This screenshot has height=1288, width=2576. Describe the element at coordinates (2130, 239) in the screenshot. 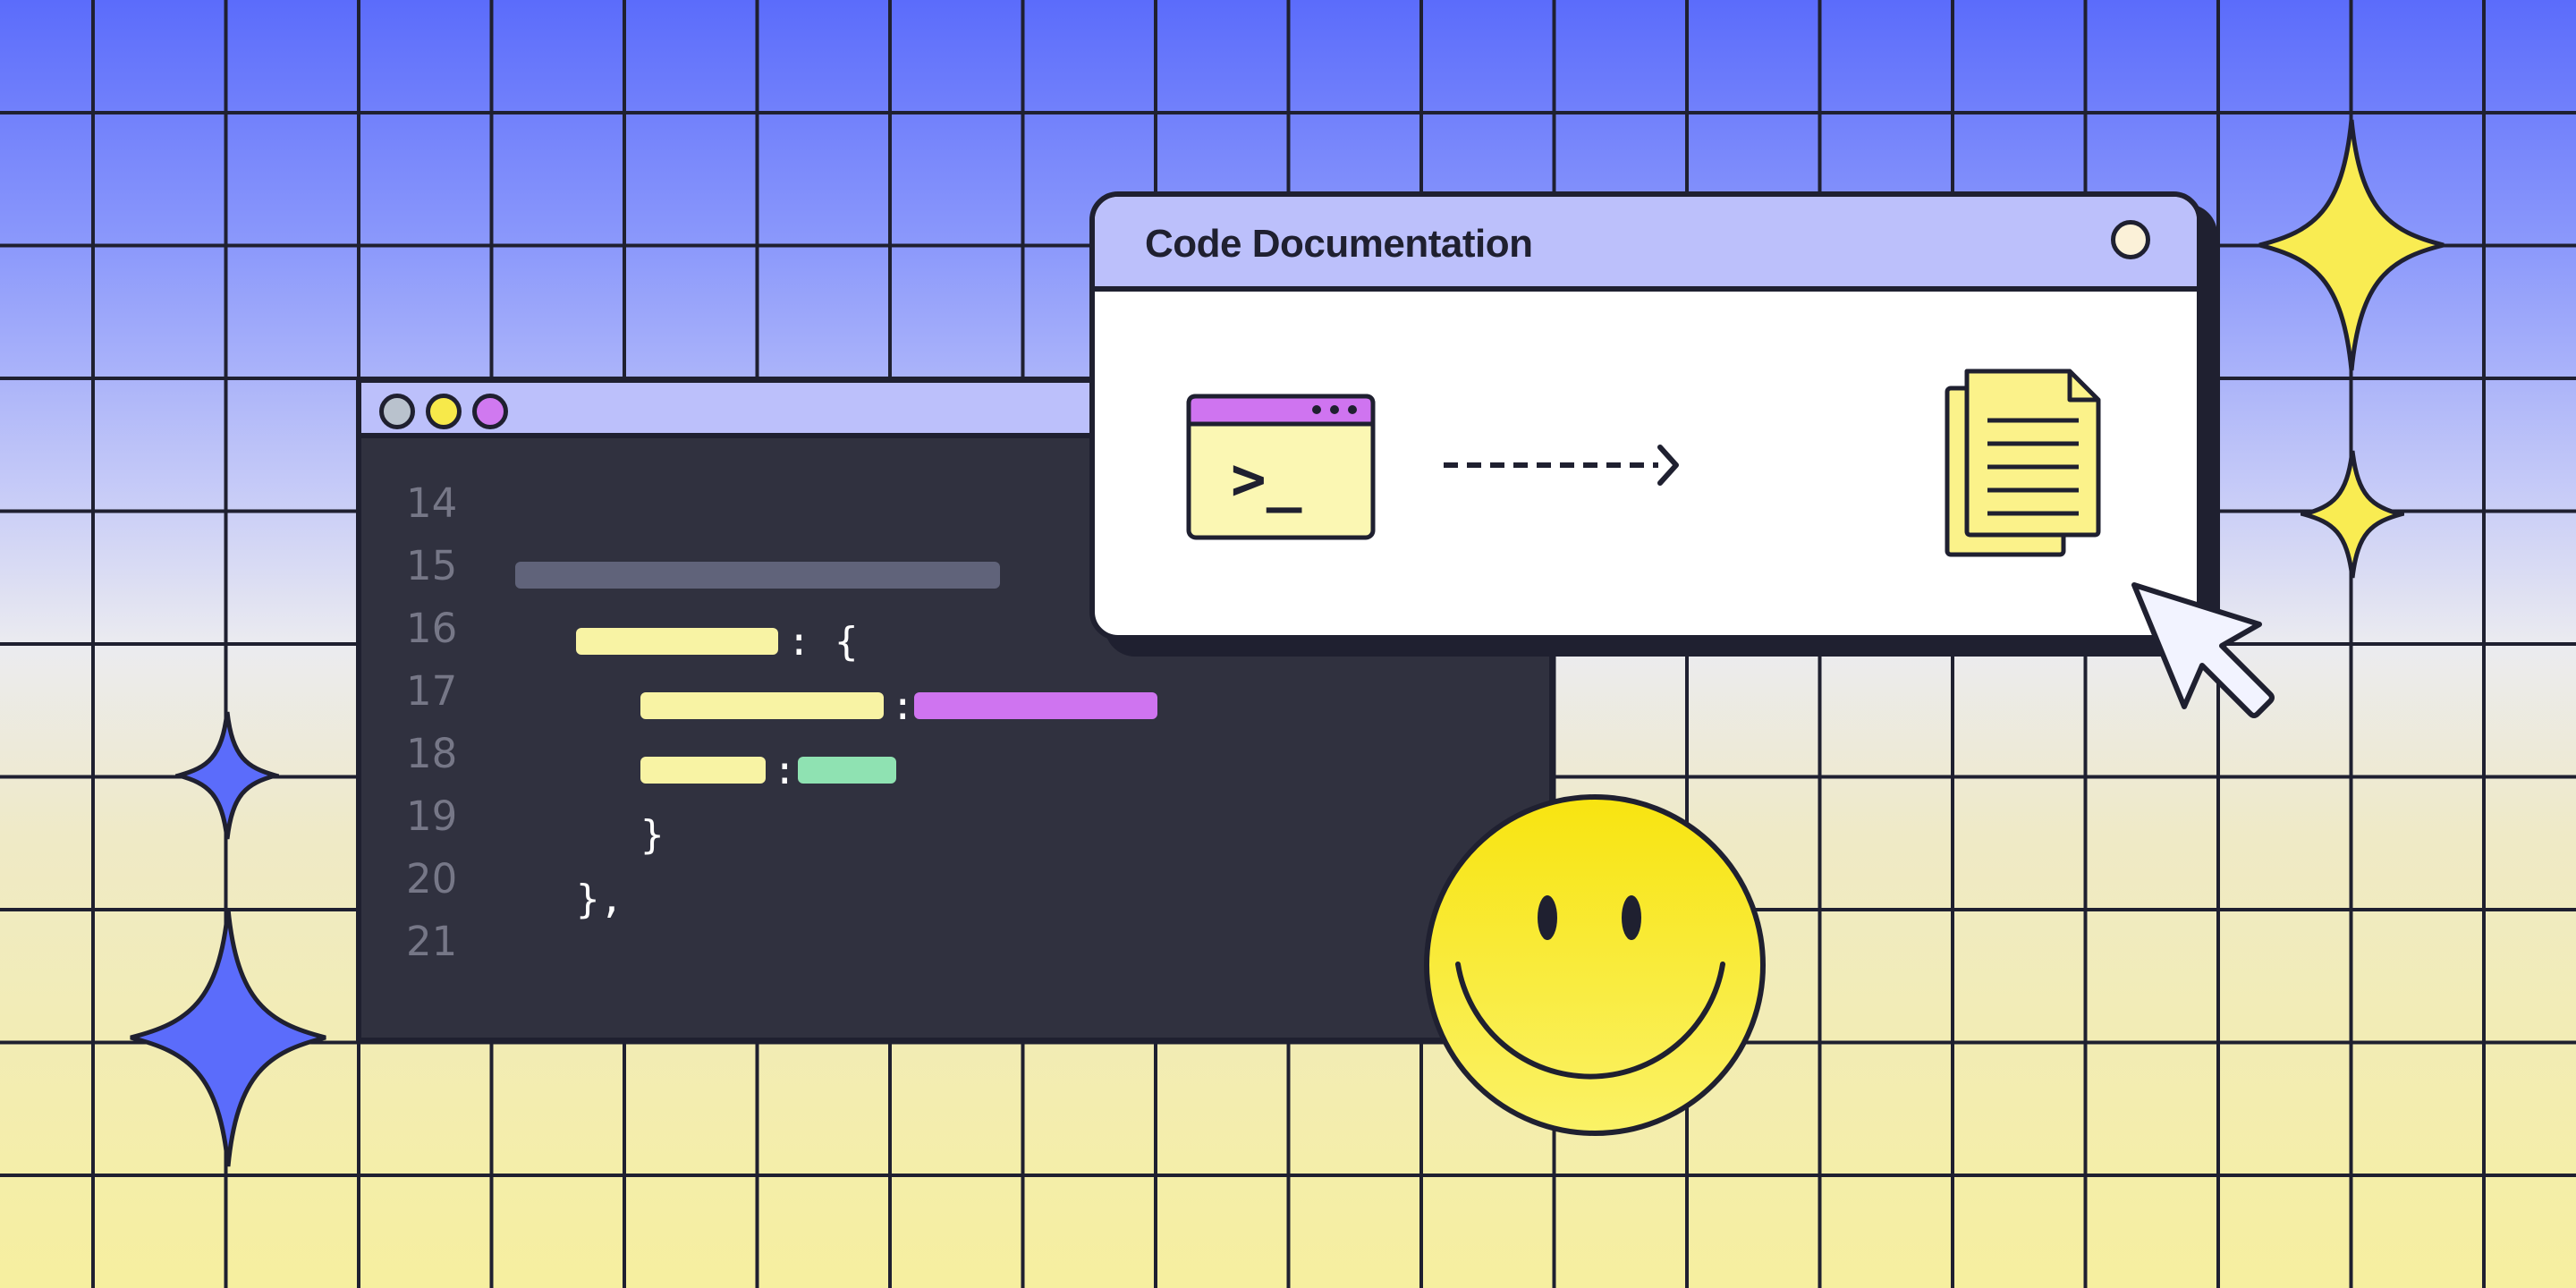

I see `close-icon` at that location.